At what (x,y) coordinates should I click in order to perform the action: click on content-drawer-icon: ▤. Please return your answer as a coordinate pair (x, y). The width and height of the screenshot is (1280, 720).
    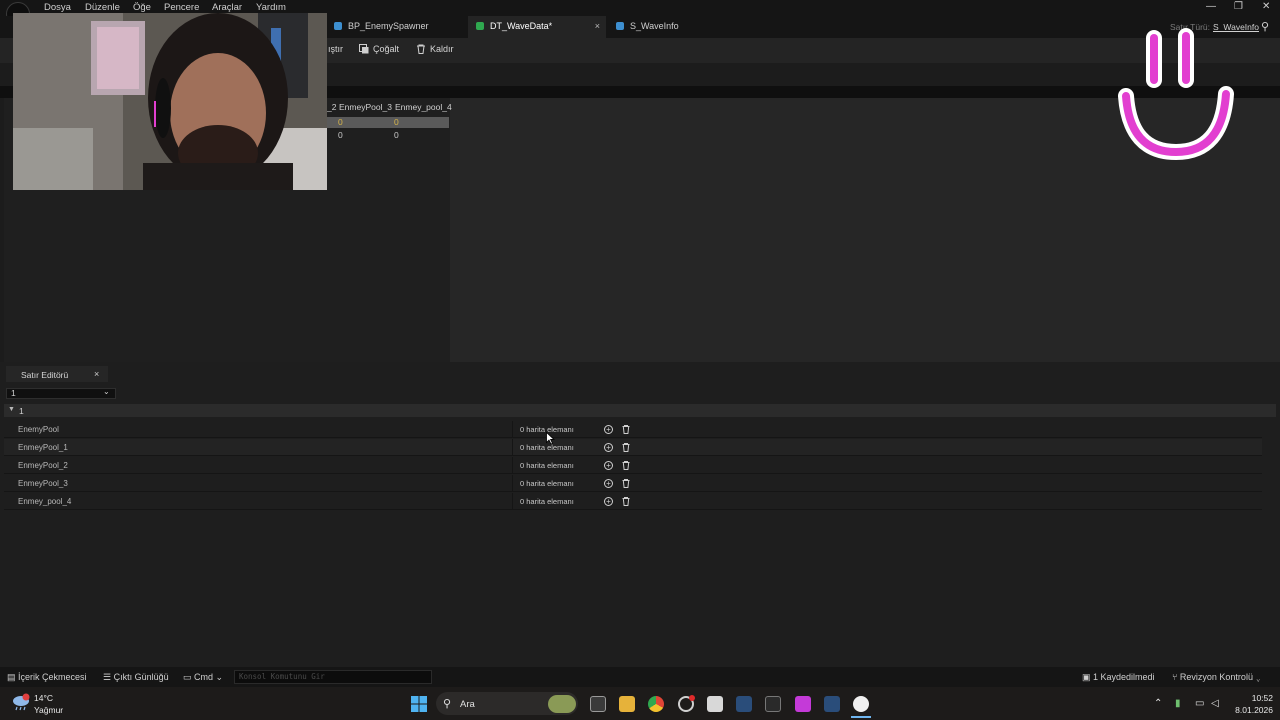
    Looking at the image, I should click on (13, 677).